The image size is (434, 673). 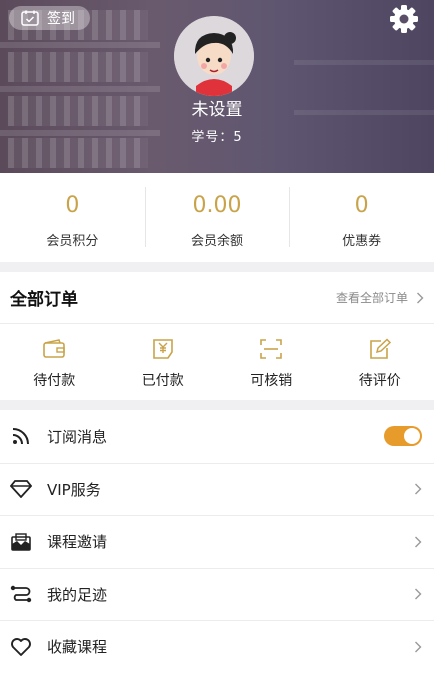 What do you see at coordinates (77, 542) in the screenshot?
I see `menu-item-label: 课程邀请` at bounding box center [77, 542].